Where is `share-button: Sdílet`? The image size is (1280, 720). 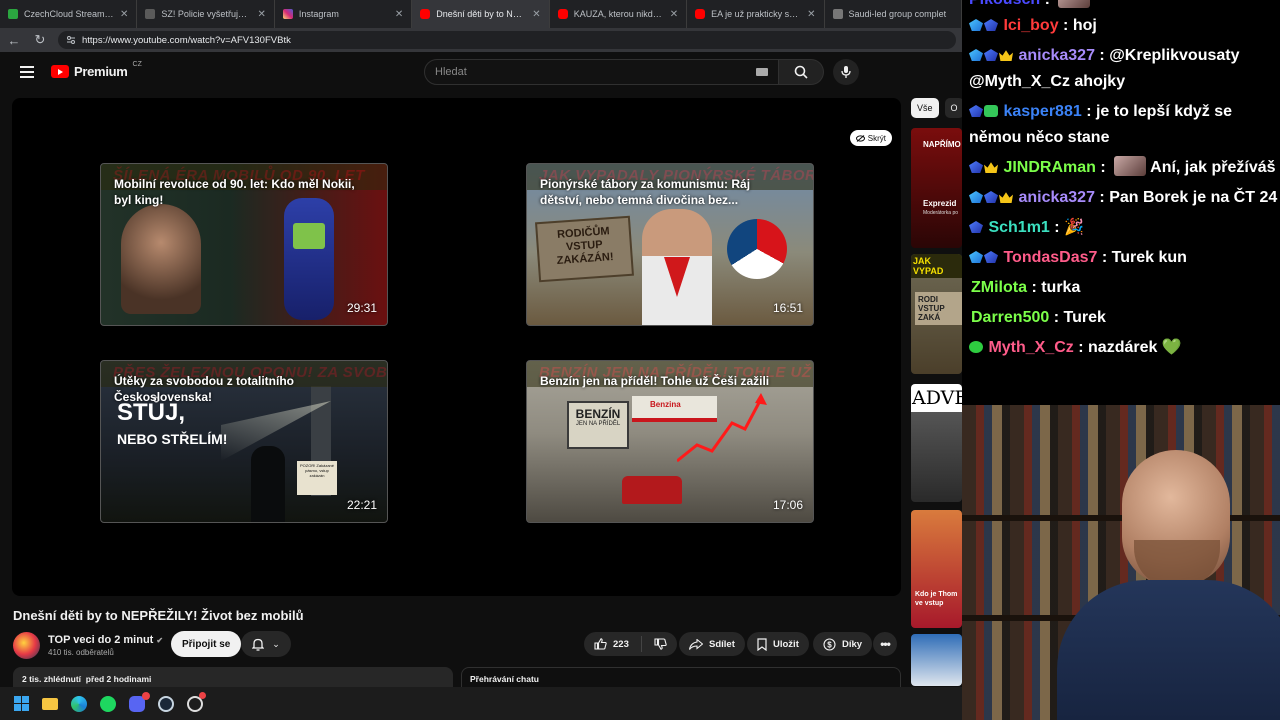 share-button: Sdílet is located at coordinates (712, 644).